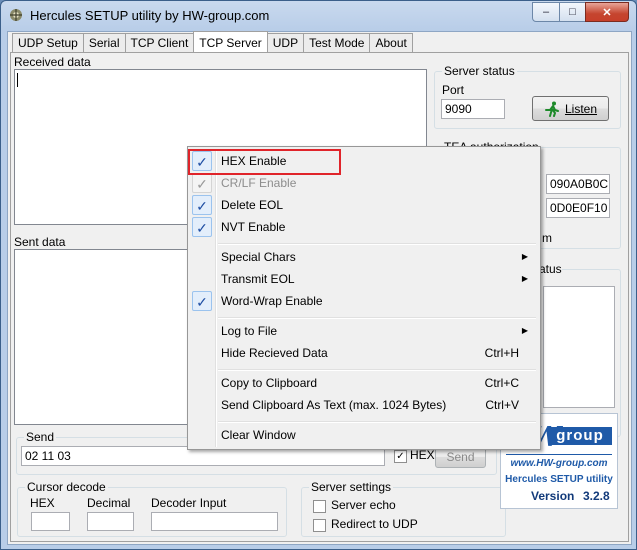 Image resolution: width=637 pixels, height=550 pixels. I want to click on logo-product-name: Hercules SETUP utility, so click(559, 479).